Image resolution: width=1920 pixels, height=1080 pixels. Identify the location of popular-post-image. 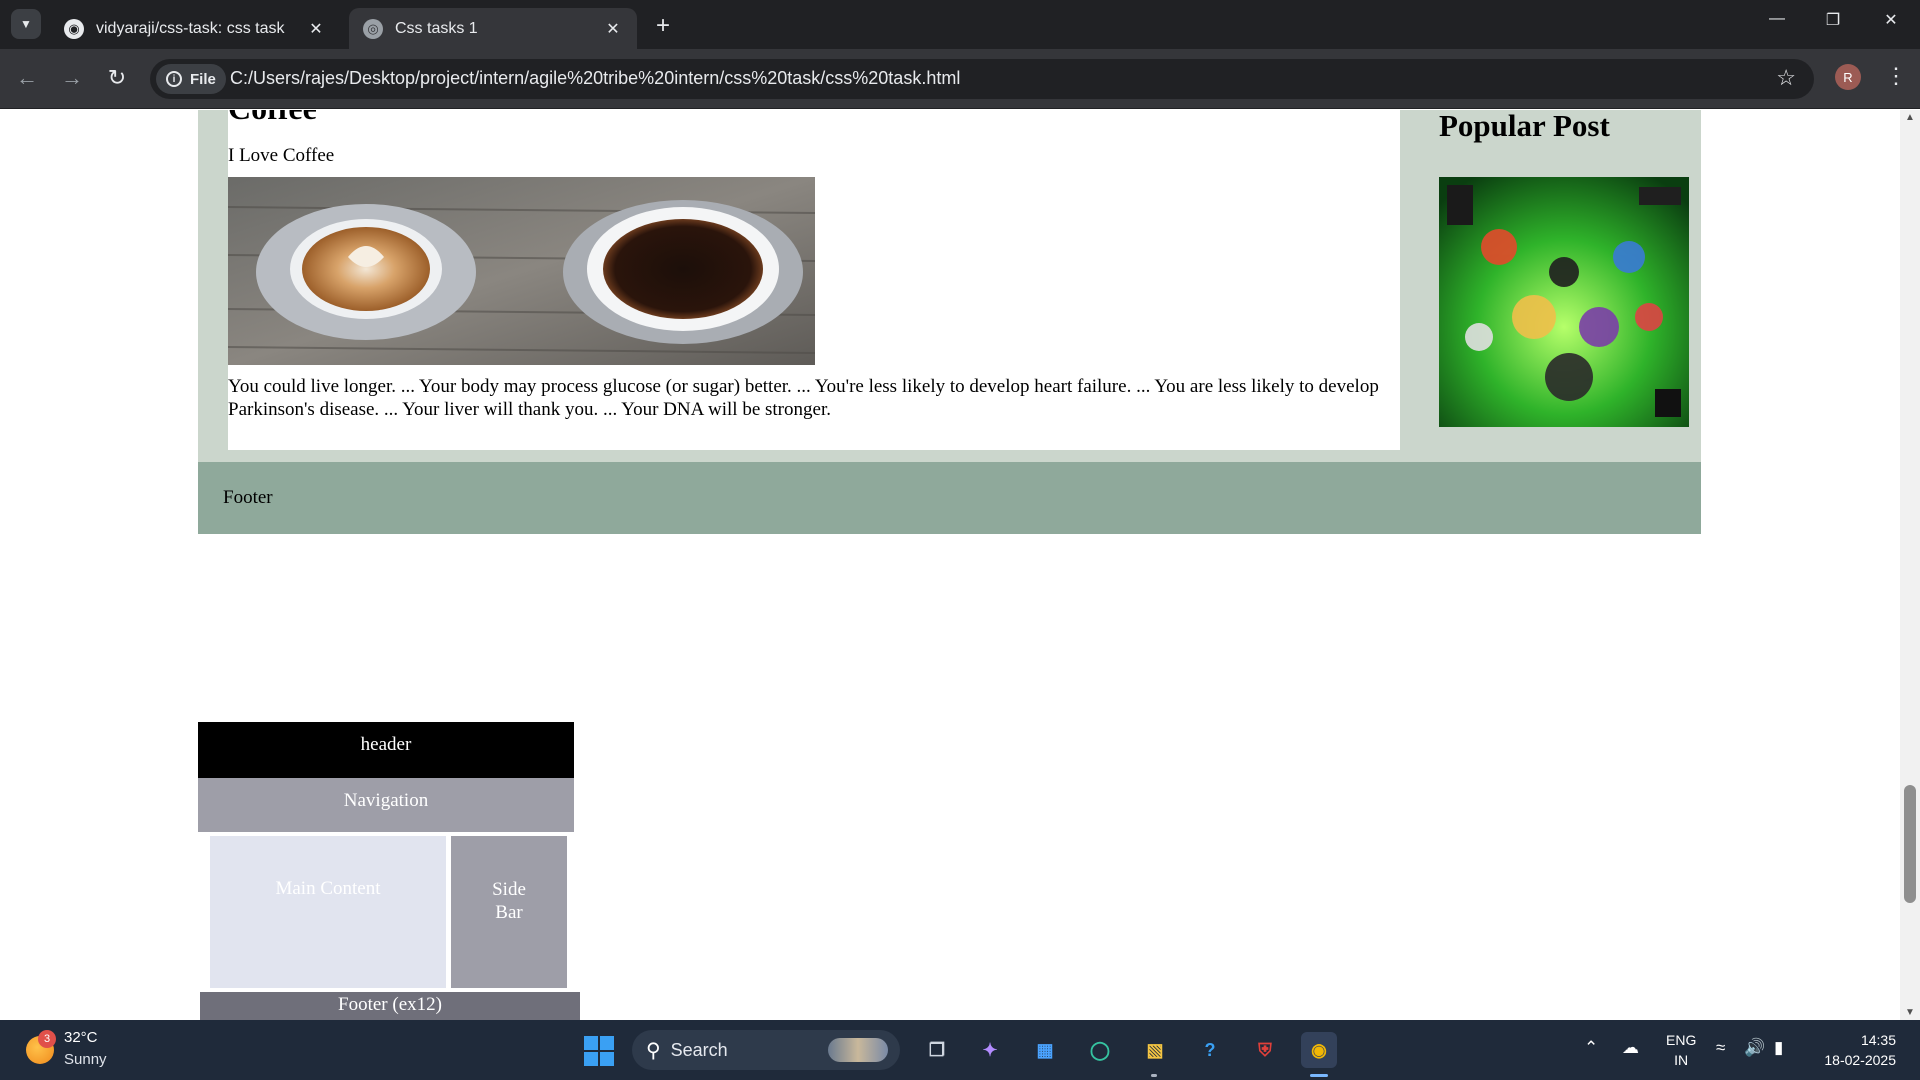
(1564, 302).